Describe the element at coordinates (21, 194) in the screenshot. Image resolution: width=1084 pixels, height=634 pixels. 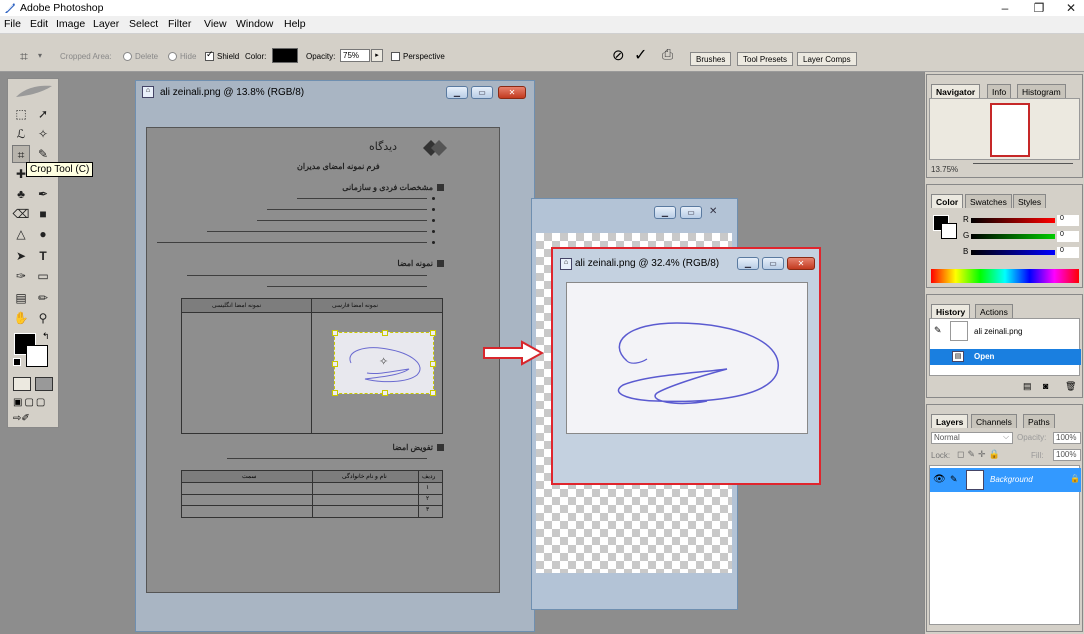
I see `clone-stamp-tool-icon: ♣` at that location.